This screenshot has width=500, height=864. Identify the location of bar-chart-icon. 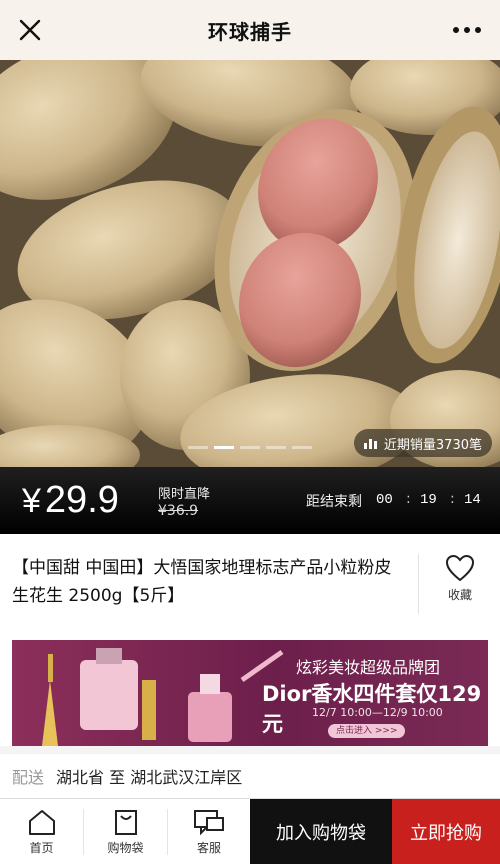
(370, 444).